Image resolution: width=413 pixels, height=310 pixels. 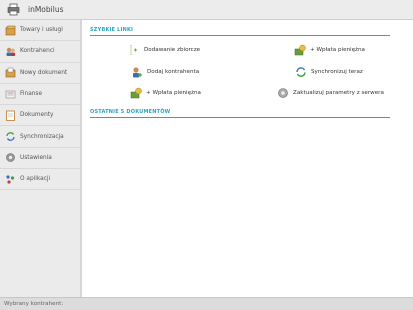 I want to click on contacts-icon, so click(x=10, y=51).